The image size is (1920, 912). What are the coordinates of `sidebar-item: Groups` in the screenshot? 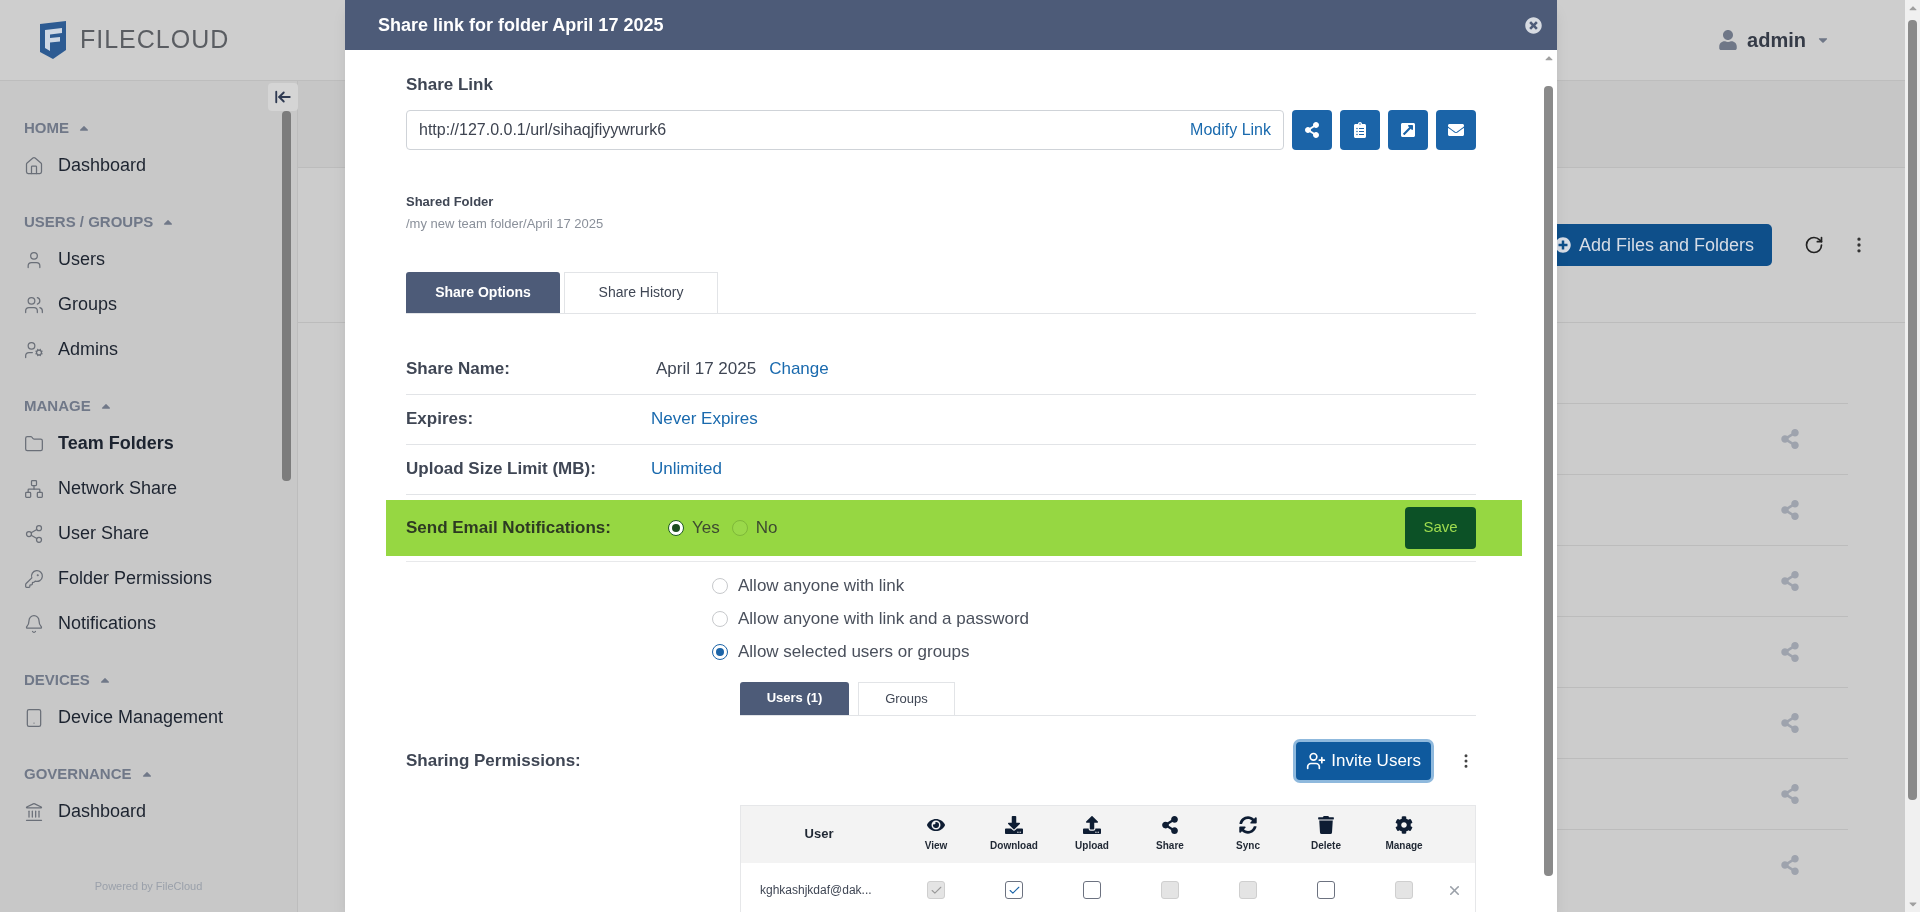 It's located at (88, 304).